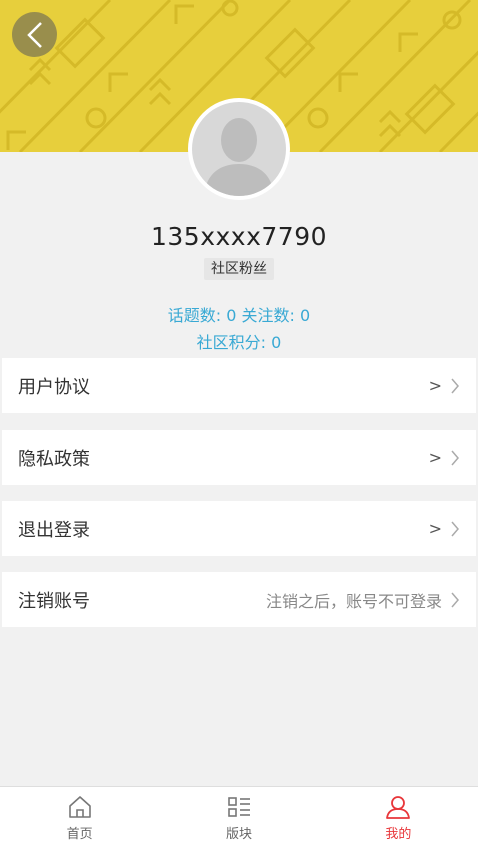 The height and width of the screenshot is (850, 478). What do you see at coordinates (398, 807) in the screenshot?
I see `user-icon` at bounding box center [398, 807].